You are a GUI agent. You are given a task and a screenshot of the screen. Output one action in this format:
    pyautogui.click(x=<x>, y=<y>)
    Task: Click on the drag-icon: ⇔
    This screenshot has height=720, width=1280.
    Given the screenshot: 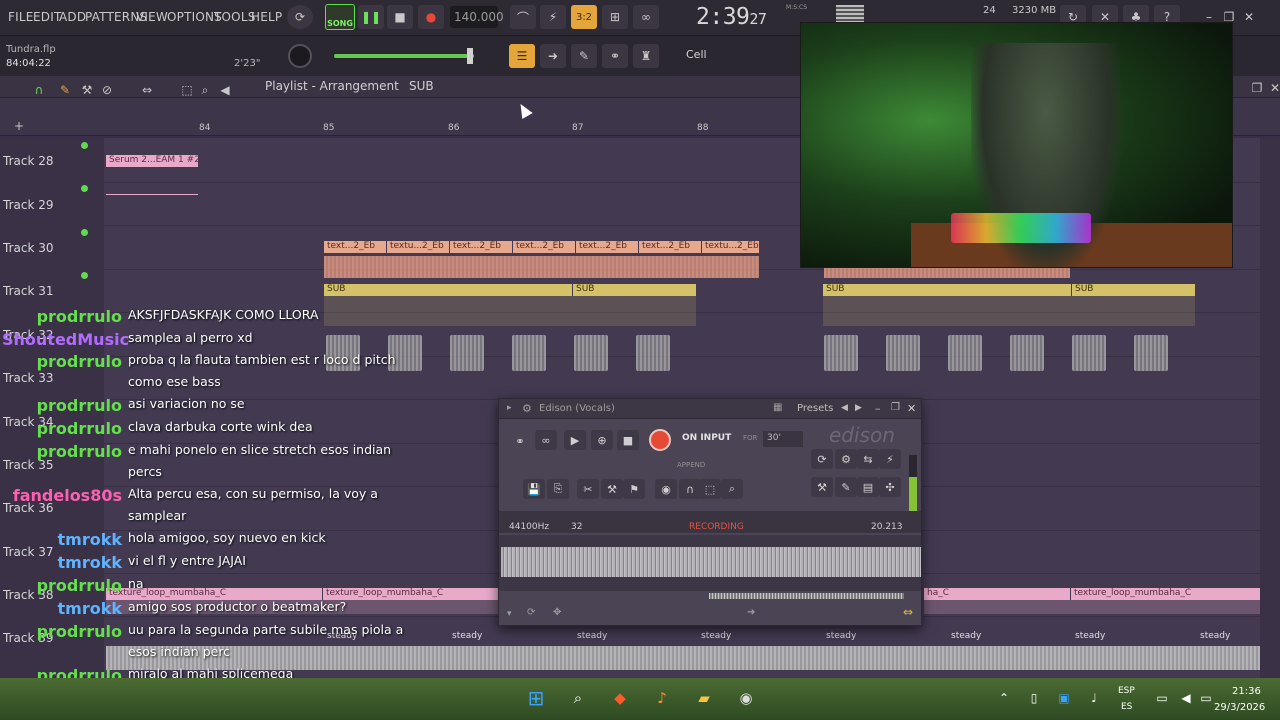 What is the action you would take?
    pyautogui.click(x=908, y=612)
    